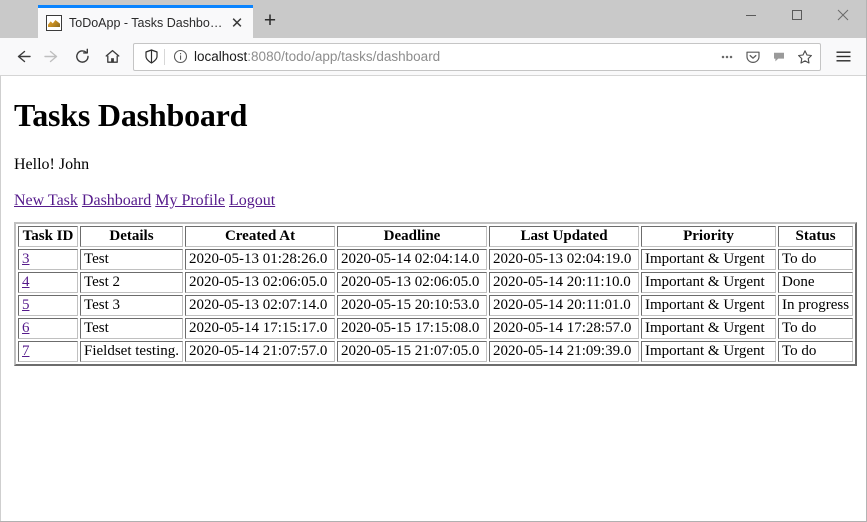 The height and width of the screenshot is (522, 867). Describe the element at coordinates (412, 236) in the screenshot. I see `column-header-deadline: Deadline` at that location.